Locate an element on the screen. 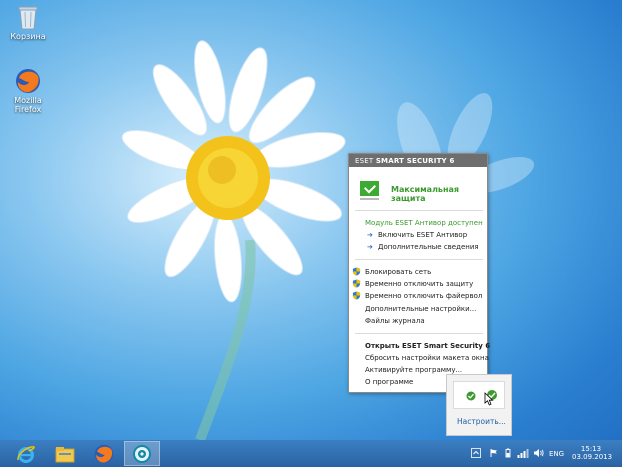 The width and height of the screenshot is (622, 467). taskbar: ENG 15:13 03.09.2013 is located at coordinates (311, 453).